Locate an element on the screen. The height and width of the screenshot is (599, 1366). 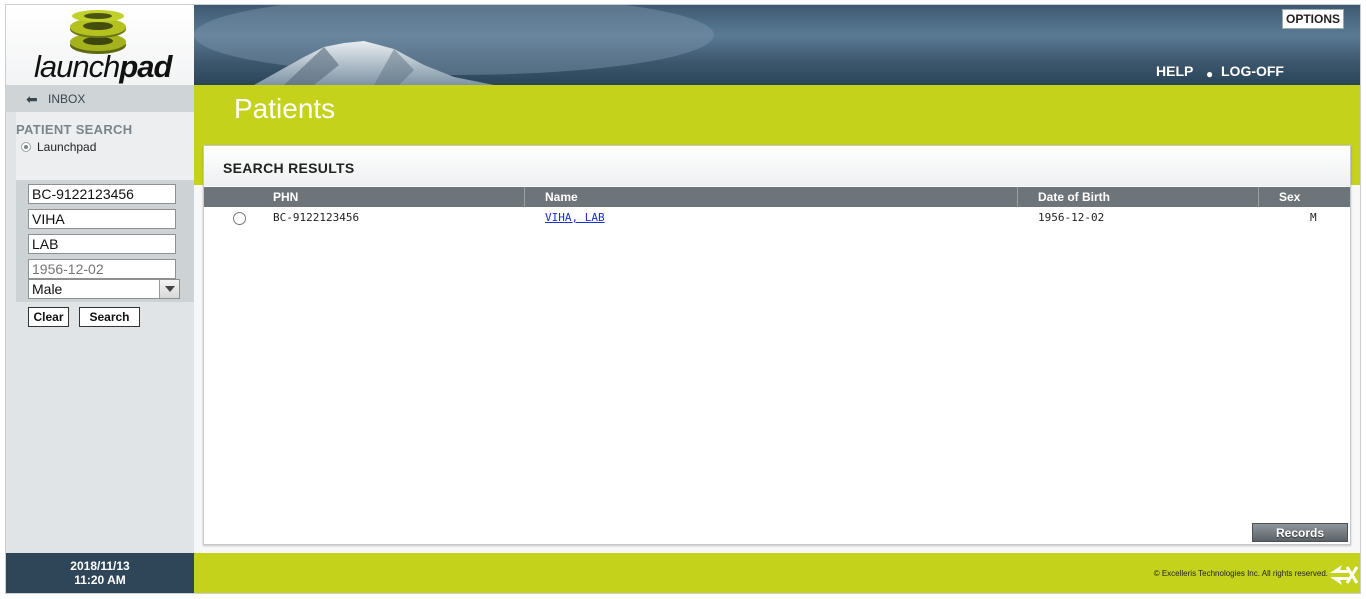
datetime-panel: 2018/11/13 11:20 AM is located at coordinates (100, 573).